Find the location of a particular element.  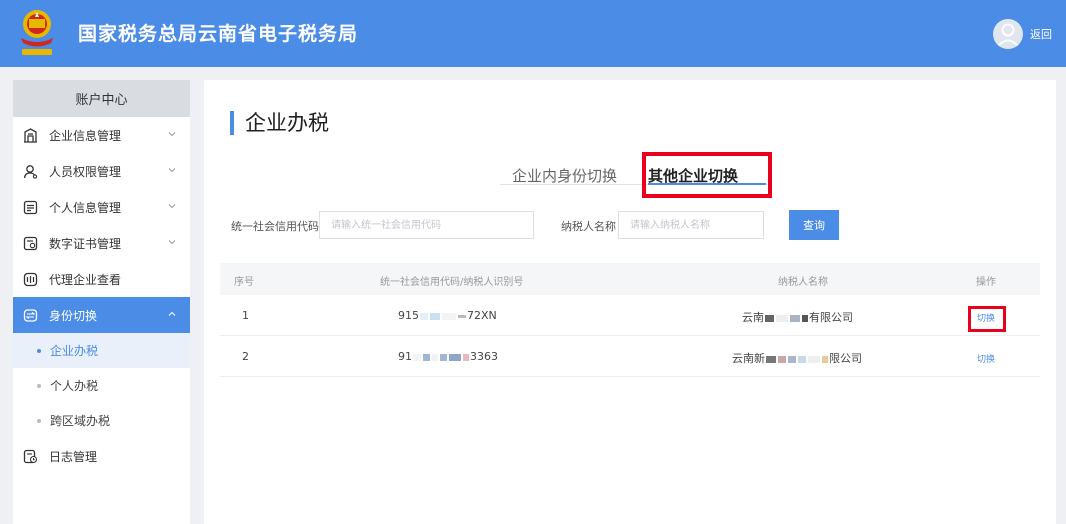

user-permission-icon is located at coordinates (30, 171).